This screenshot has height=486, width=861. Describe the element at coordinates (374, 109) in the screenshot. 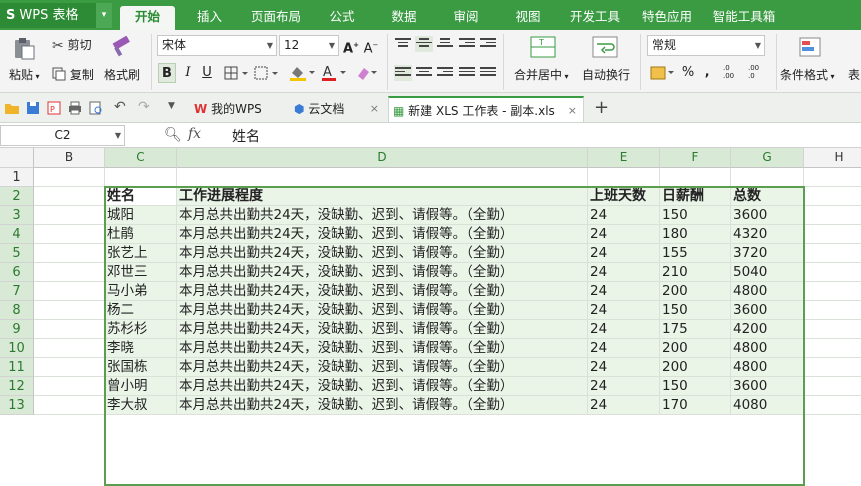

I see `close-icon: ×` at that location.